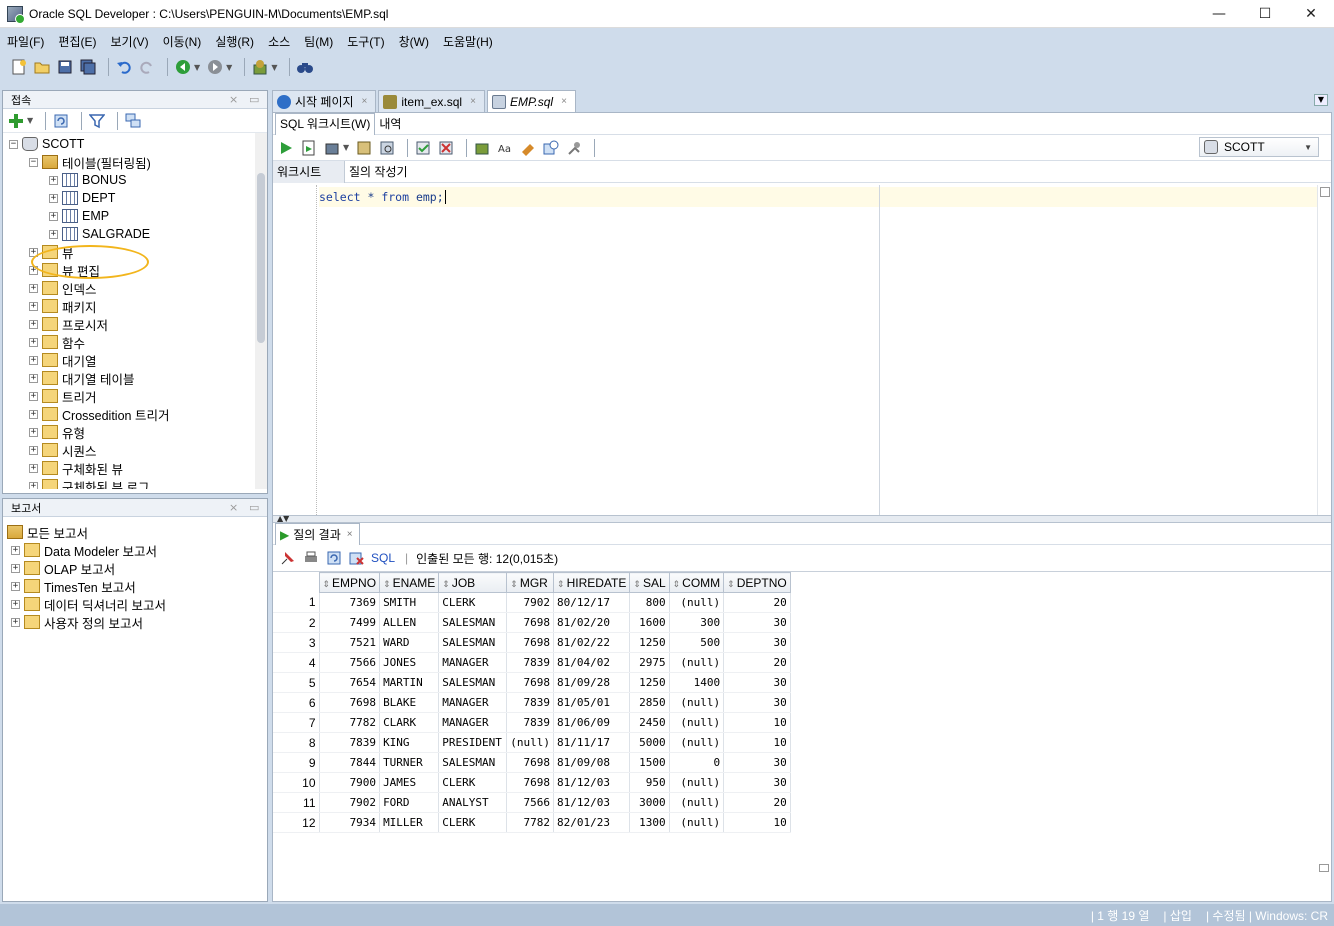 Image resolution: width=1334 pixels, height=926 pixels. Describe the element at coordinates (261, 311) in the screenshot. I see `tree-scrollbar` at that location.